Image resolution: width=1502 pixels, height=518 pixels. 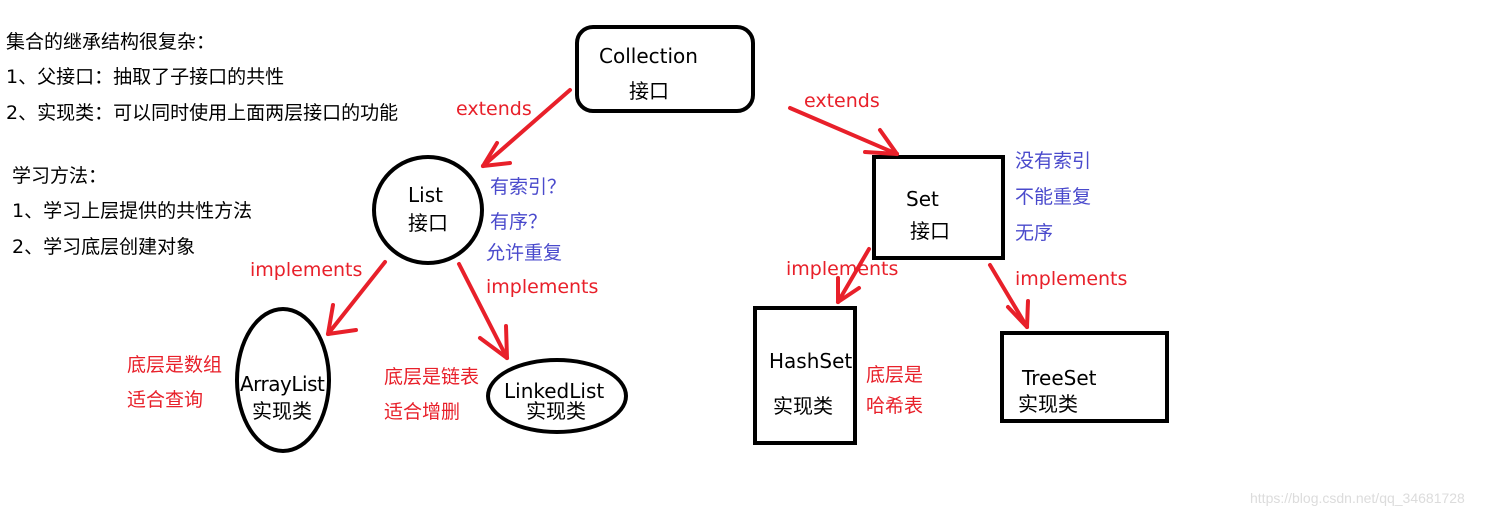 I want to click on hashset-note-1: 底层是, so click(x=895, y=375).